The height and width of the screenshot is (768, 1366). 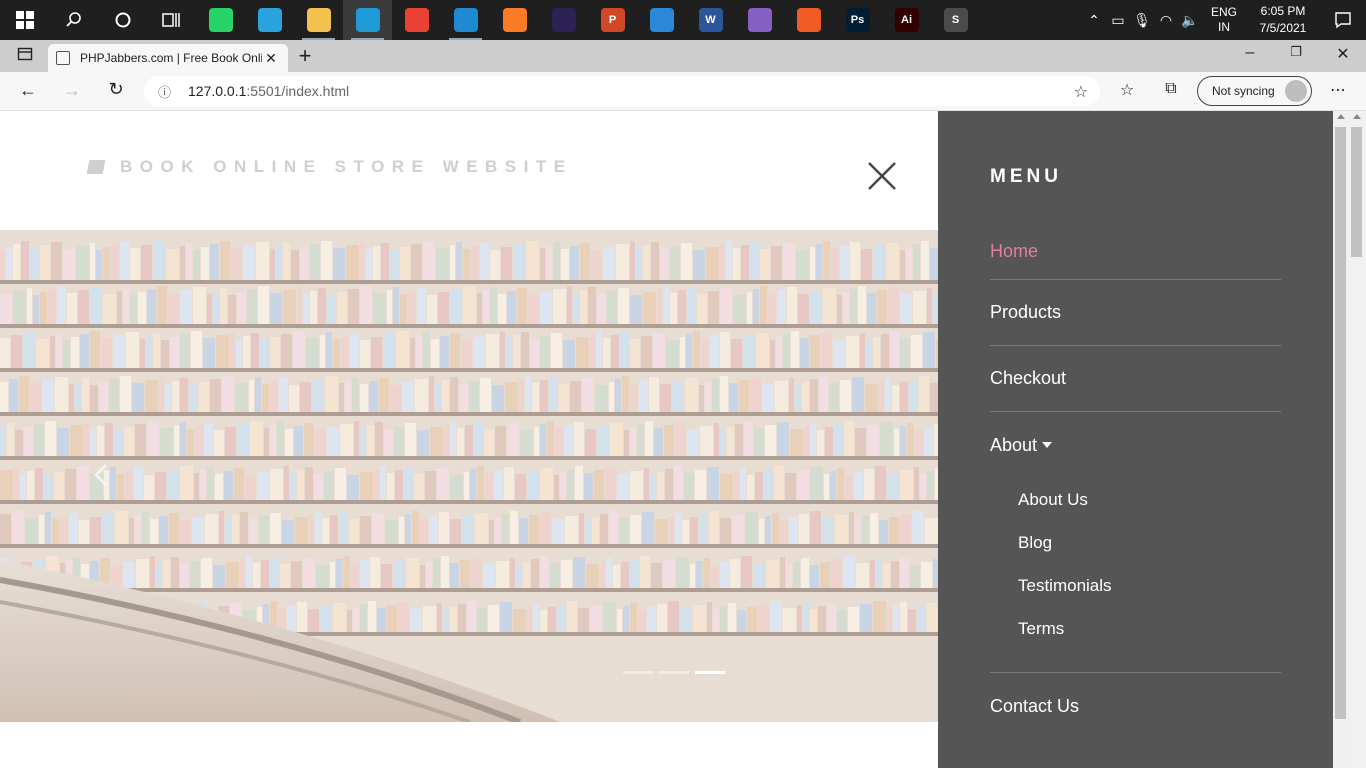 I want to click on taskbar-app-sublime-text: S, so click(x=955, y=20).